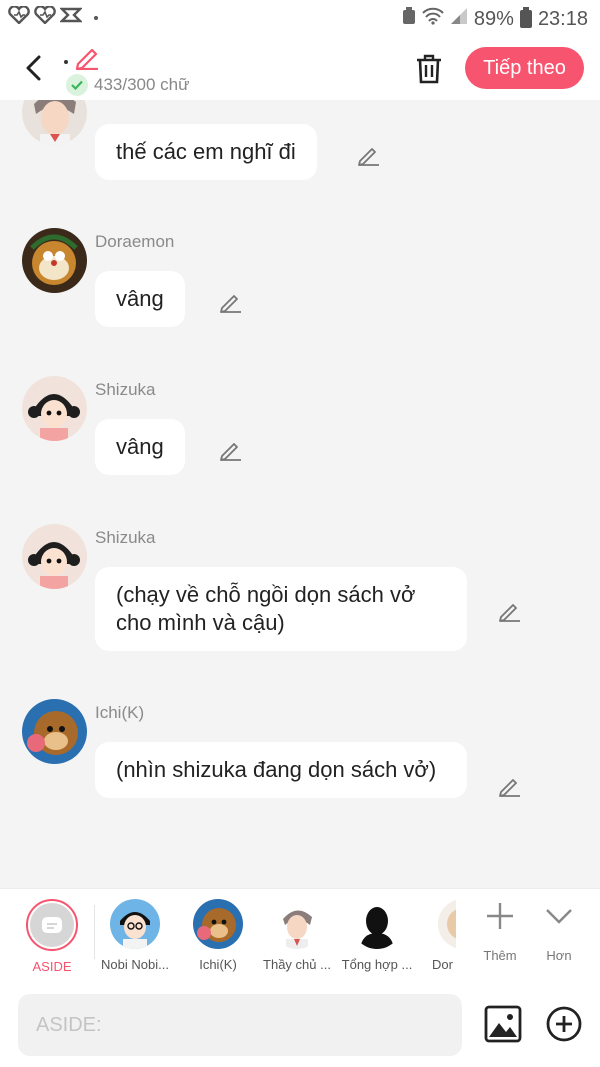  I want to click on speaker-name: Ichi(K), so click(120, 712).